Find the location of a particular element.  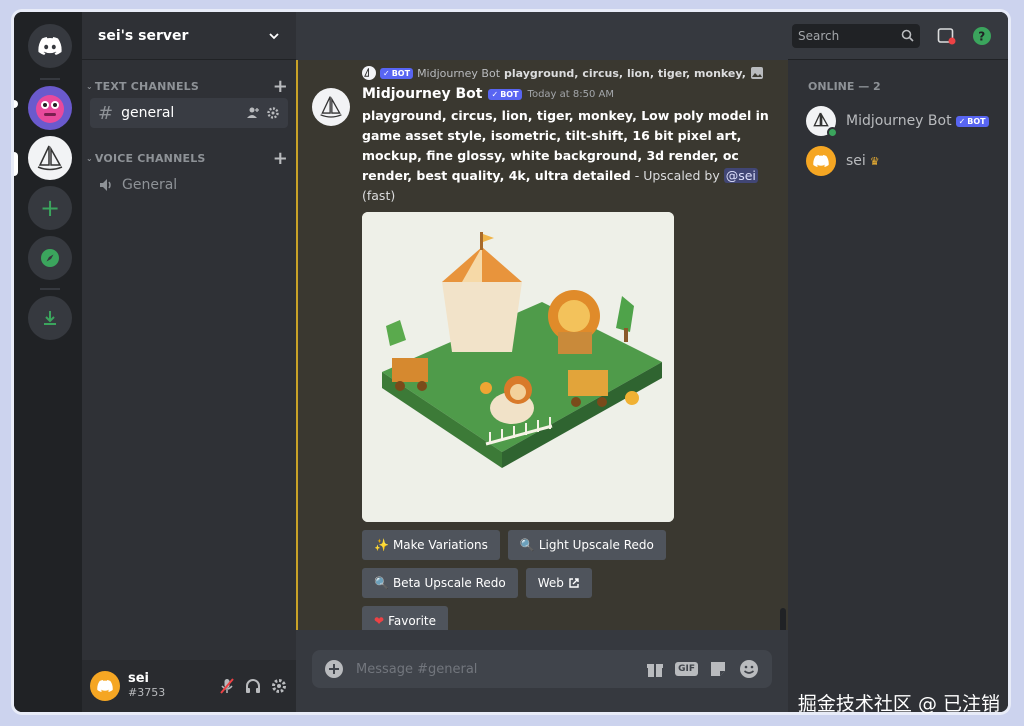

server-icon-sei is located at coordinates (50, 158).